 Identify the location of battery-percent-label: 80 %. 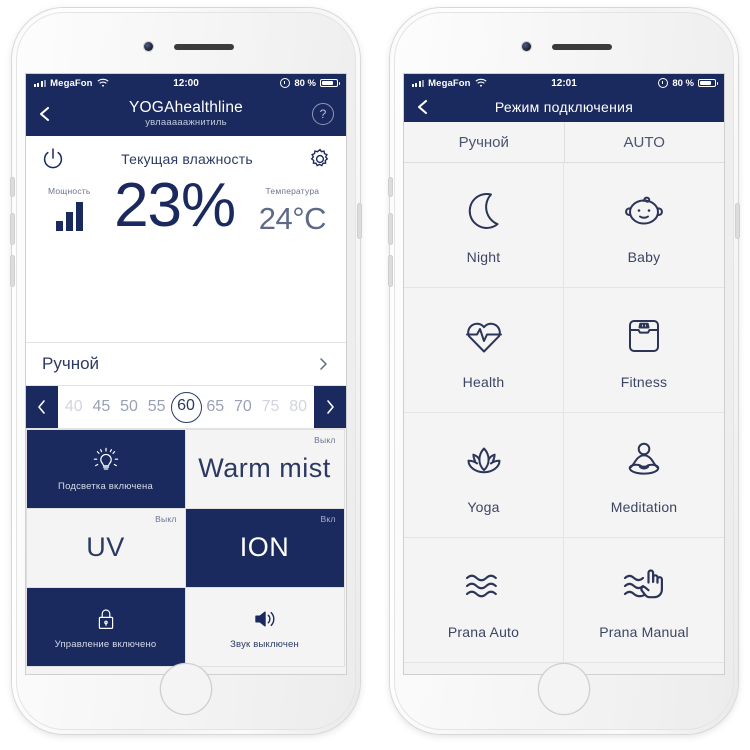
(305, 83).